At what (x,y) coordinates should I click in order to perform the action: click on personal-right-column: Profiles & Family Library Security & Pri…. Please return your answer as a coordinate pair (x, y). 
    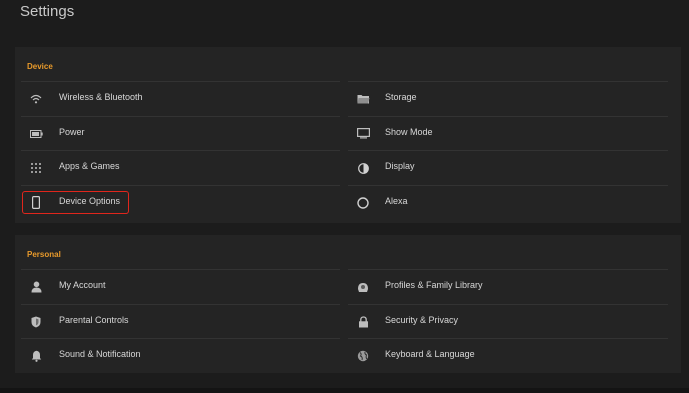
    Looking at the image, I should click on (508, 321).